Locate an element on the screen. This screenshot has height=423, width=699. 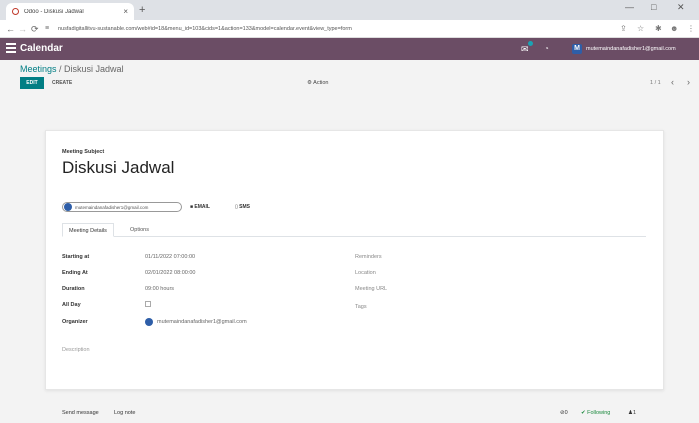
all-day-checkbox is located at coordinates (148, 304).